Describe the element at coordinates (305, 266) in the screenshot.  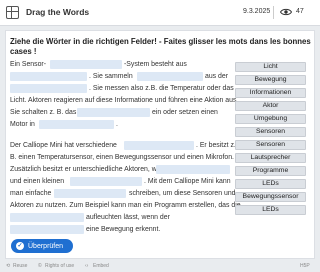
I see `h5p-logo: H5P` at that location.